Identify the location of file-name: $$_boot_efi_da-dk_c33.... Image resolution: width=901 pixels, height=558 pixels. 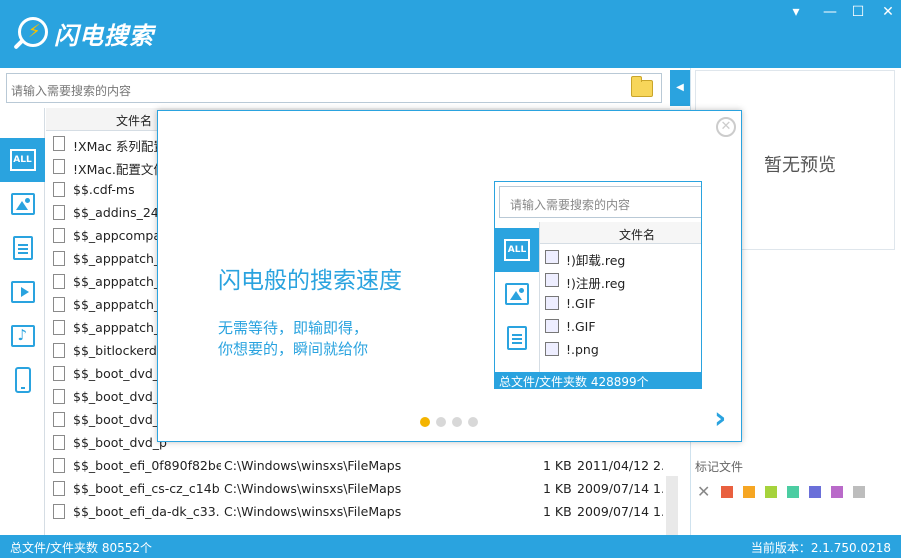
(147, 511).